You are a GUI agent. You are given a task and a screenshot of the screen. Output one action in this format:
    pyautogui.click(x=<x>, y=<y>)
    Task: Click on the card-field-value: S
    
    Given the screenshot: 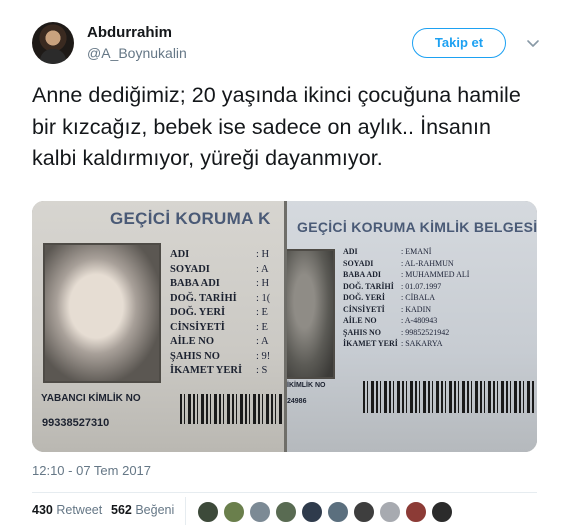 What is the action you would take?
    pyautogui.click(x=262, y=370)
    